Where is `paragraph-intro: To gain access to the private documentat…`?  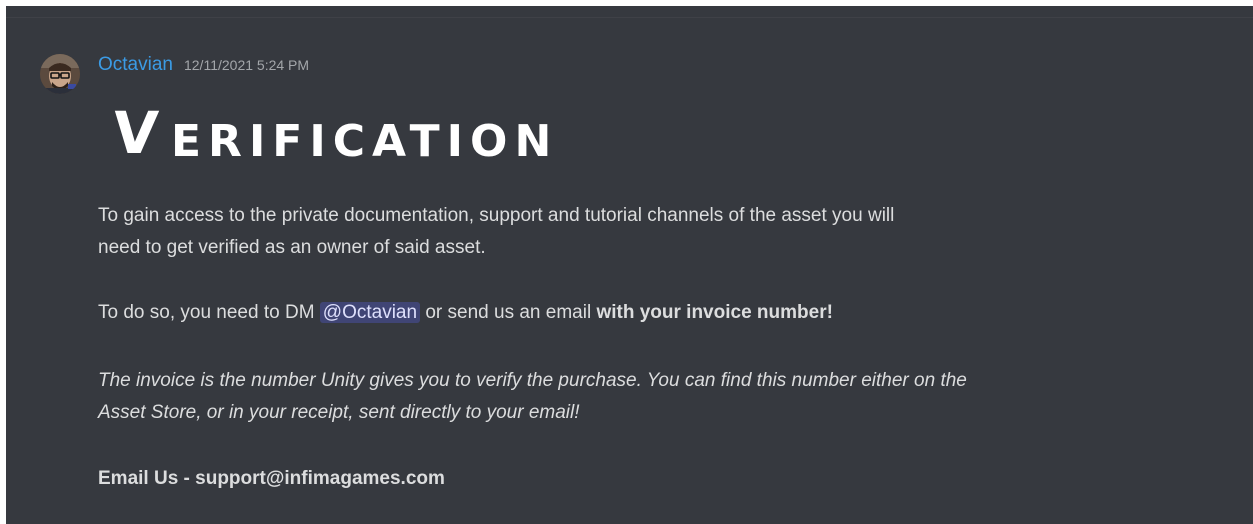
paragraph-intro: To gain access to the private documentat… is located at coordinates (658, 232).